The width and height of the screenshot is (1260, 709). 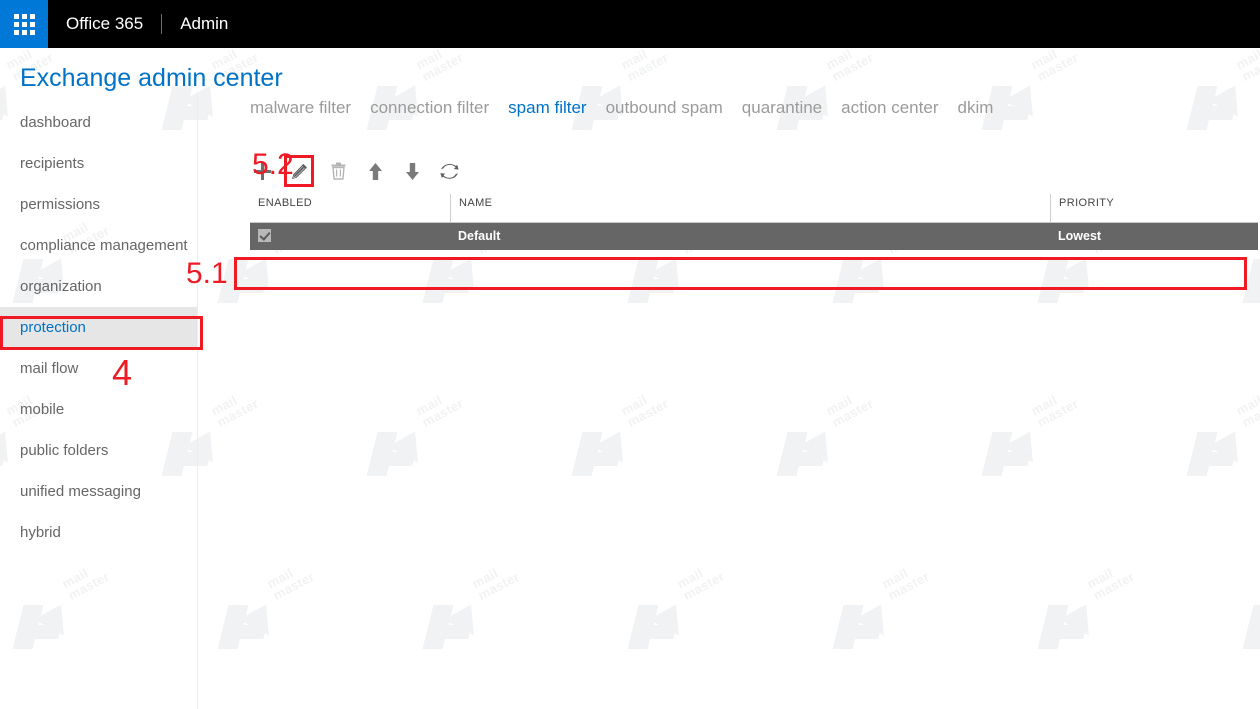 I want to click on sidebar-item-protection: protection, so click(x=98, y=327).